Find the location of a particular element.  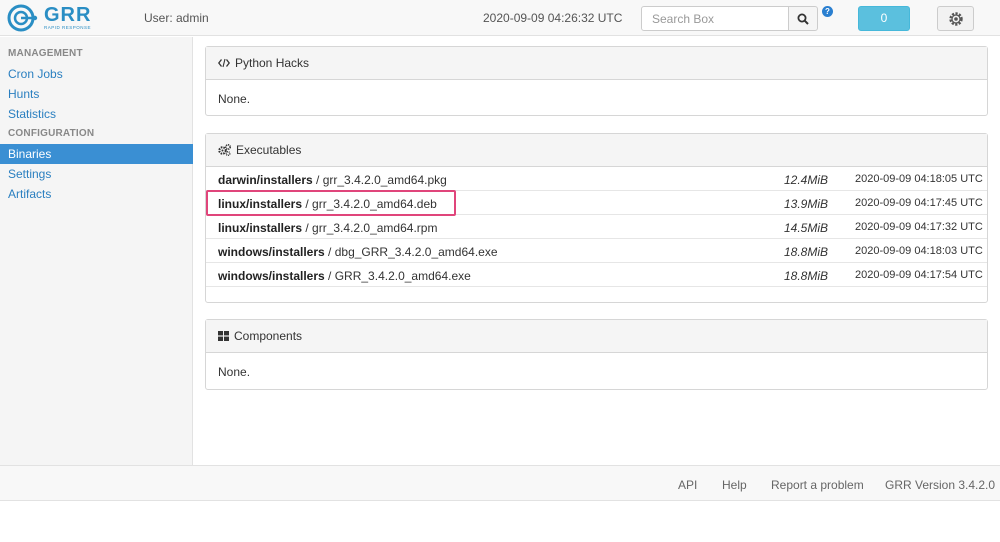

binary-file: GRR_3.4.2.0_amd64.exe is located at coordinates (402, 276).